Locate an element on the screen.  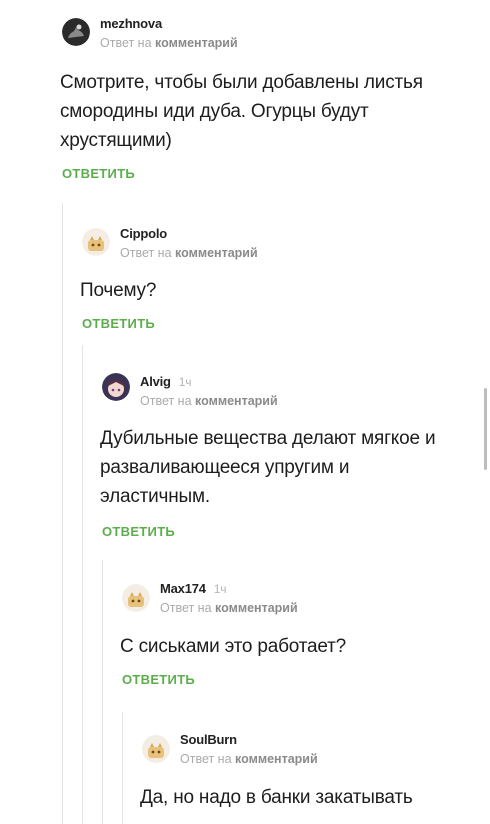
author-name: Cippolo is located at coordinates (143, 233).